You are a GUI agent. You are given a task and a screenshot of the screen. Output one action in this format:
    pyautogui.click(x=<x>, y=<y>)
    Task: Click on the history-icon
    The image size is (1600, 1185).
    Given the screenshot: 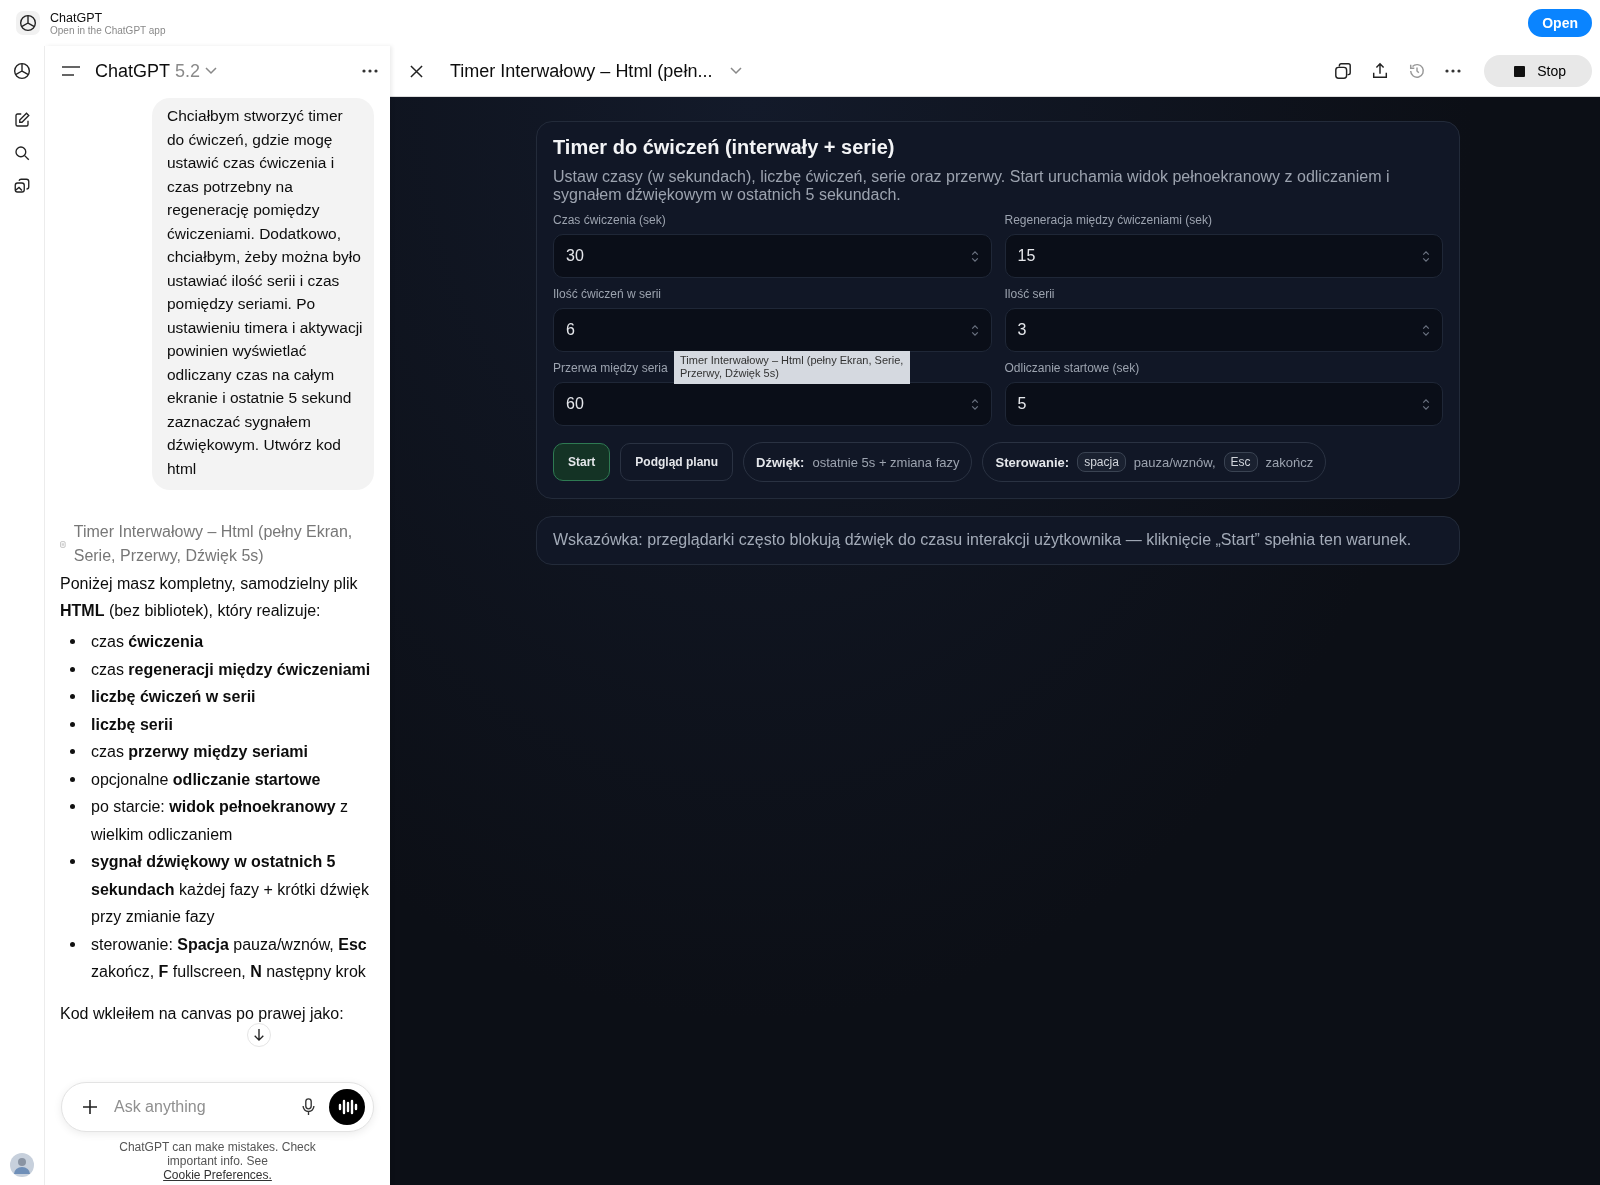 What is the action you would take?
    pyautogui.click(x=1417, y=71)
    